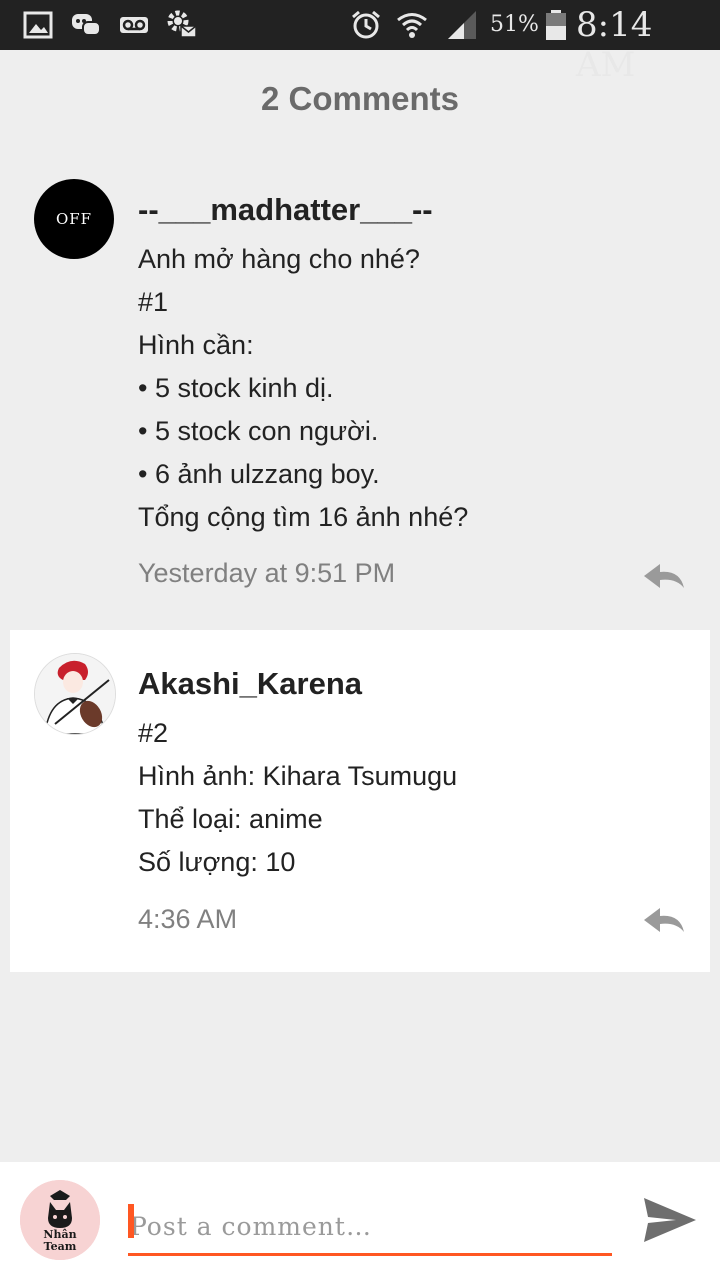  I want to click on comment-line: • 5 stock kinh dị., so click(236, 388).